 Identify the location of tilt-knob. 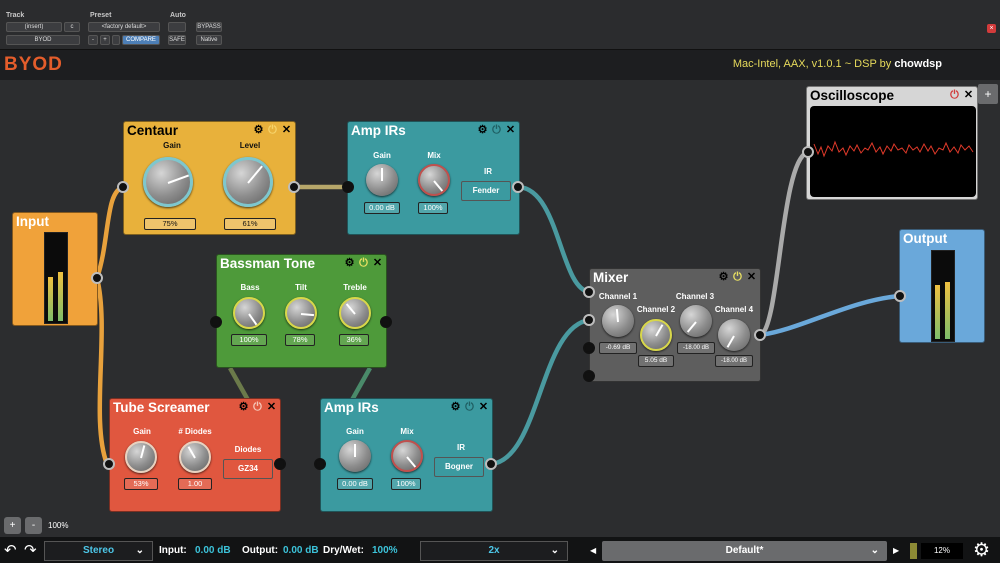
(301, 313).